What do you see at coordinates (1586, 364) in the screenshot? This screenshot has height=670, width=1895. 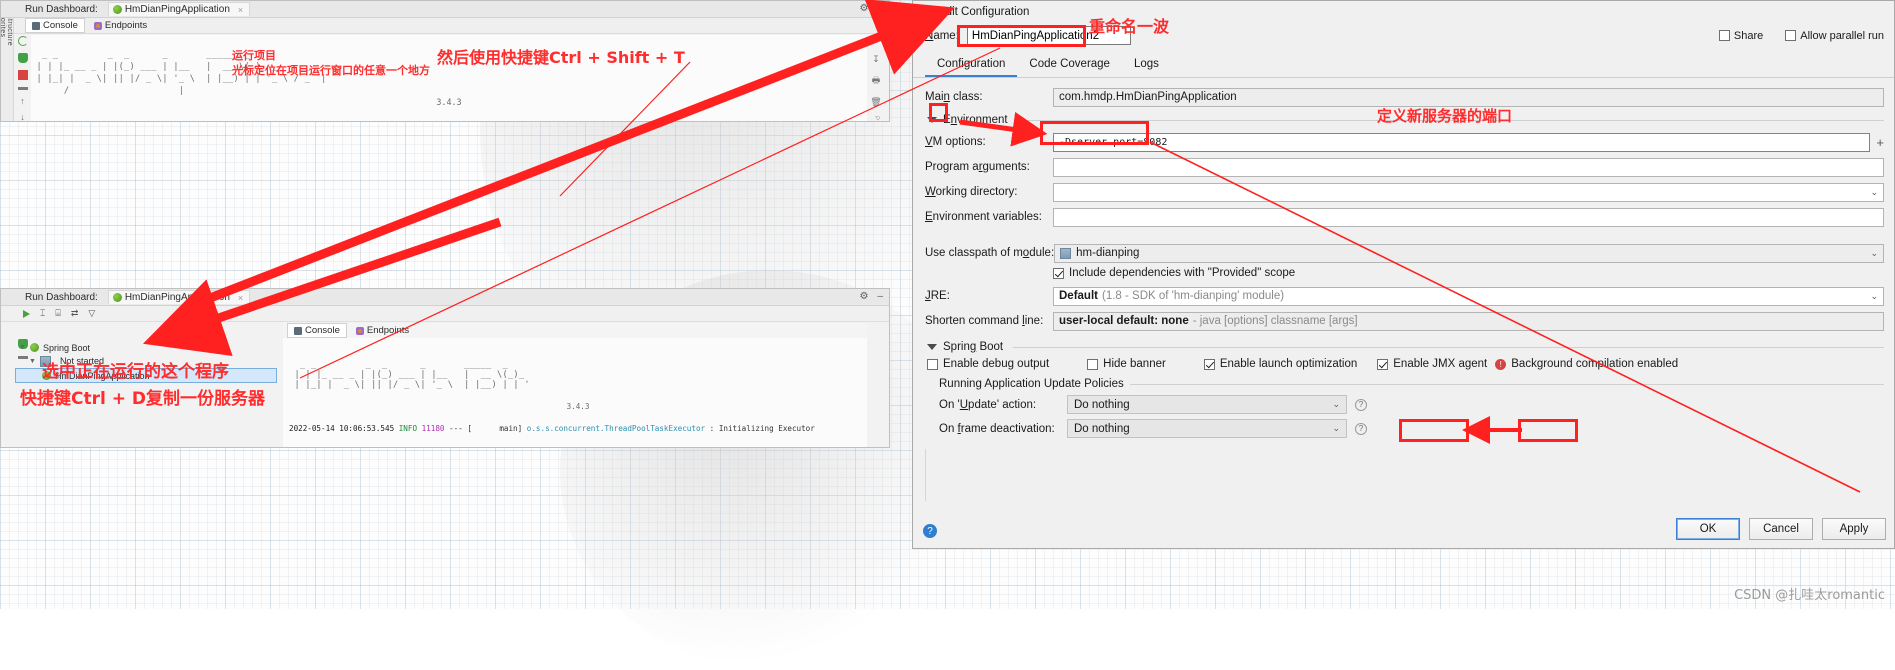 I see `background-compilation-checkbox: ! Background compilation enabled` at bounding box center [1586, 364].